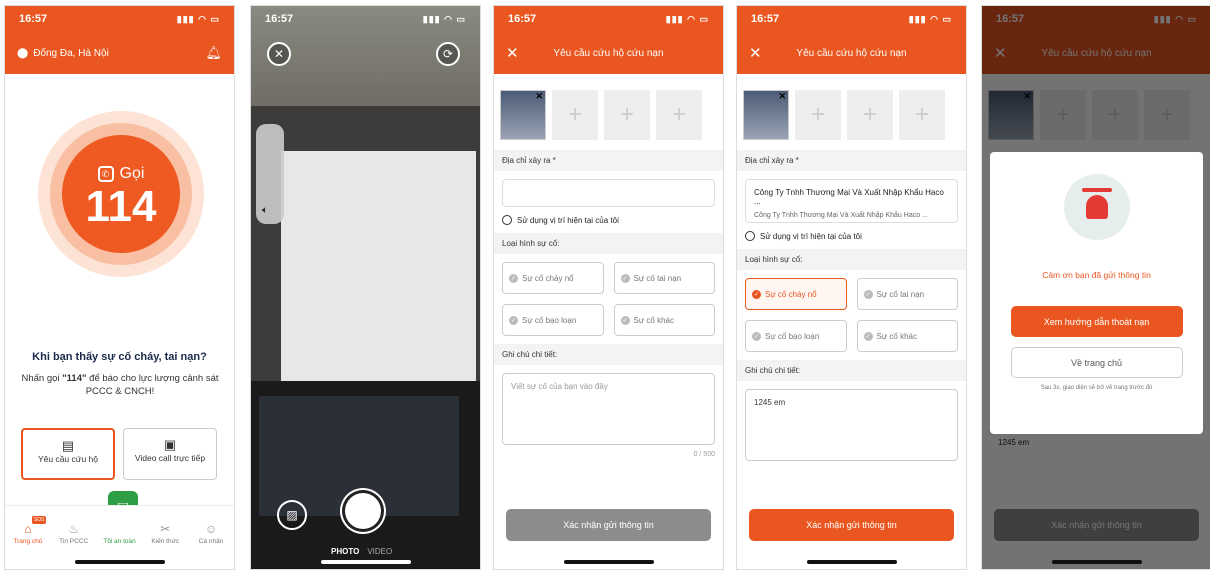  I want to click on camera-preview-monitor, so click(378, 268).